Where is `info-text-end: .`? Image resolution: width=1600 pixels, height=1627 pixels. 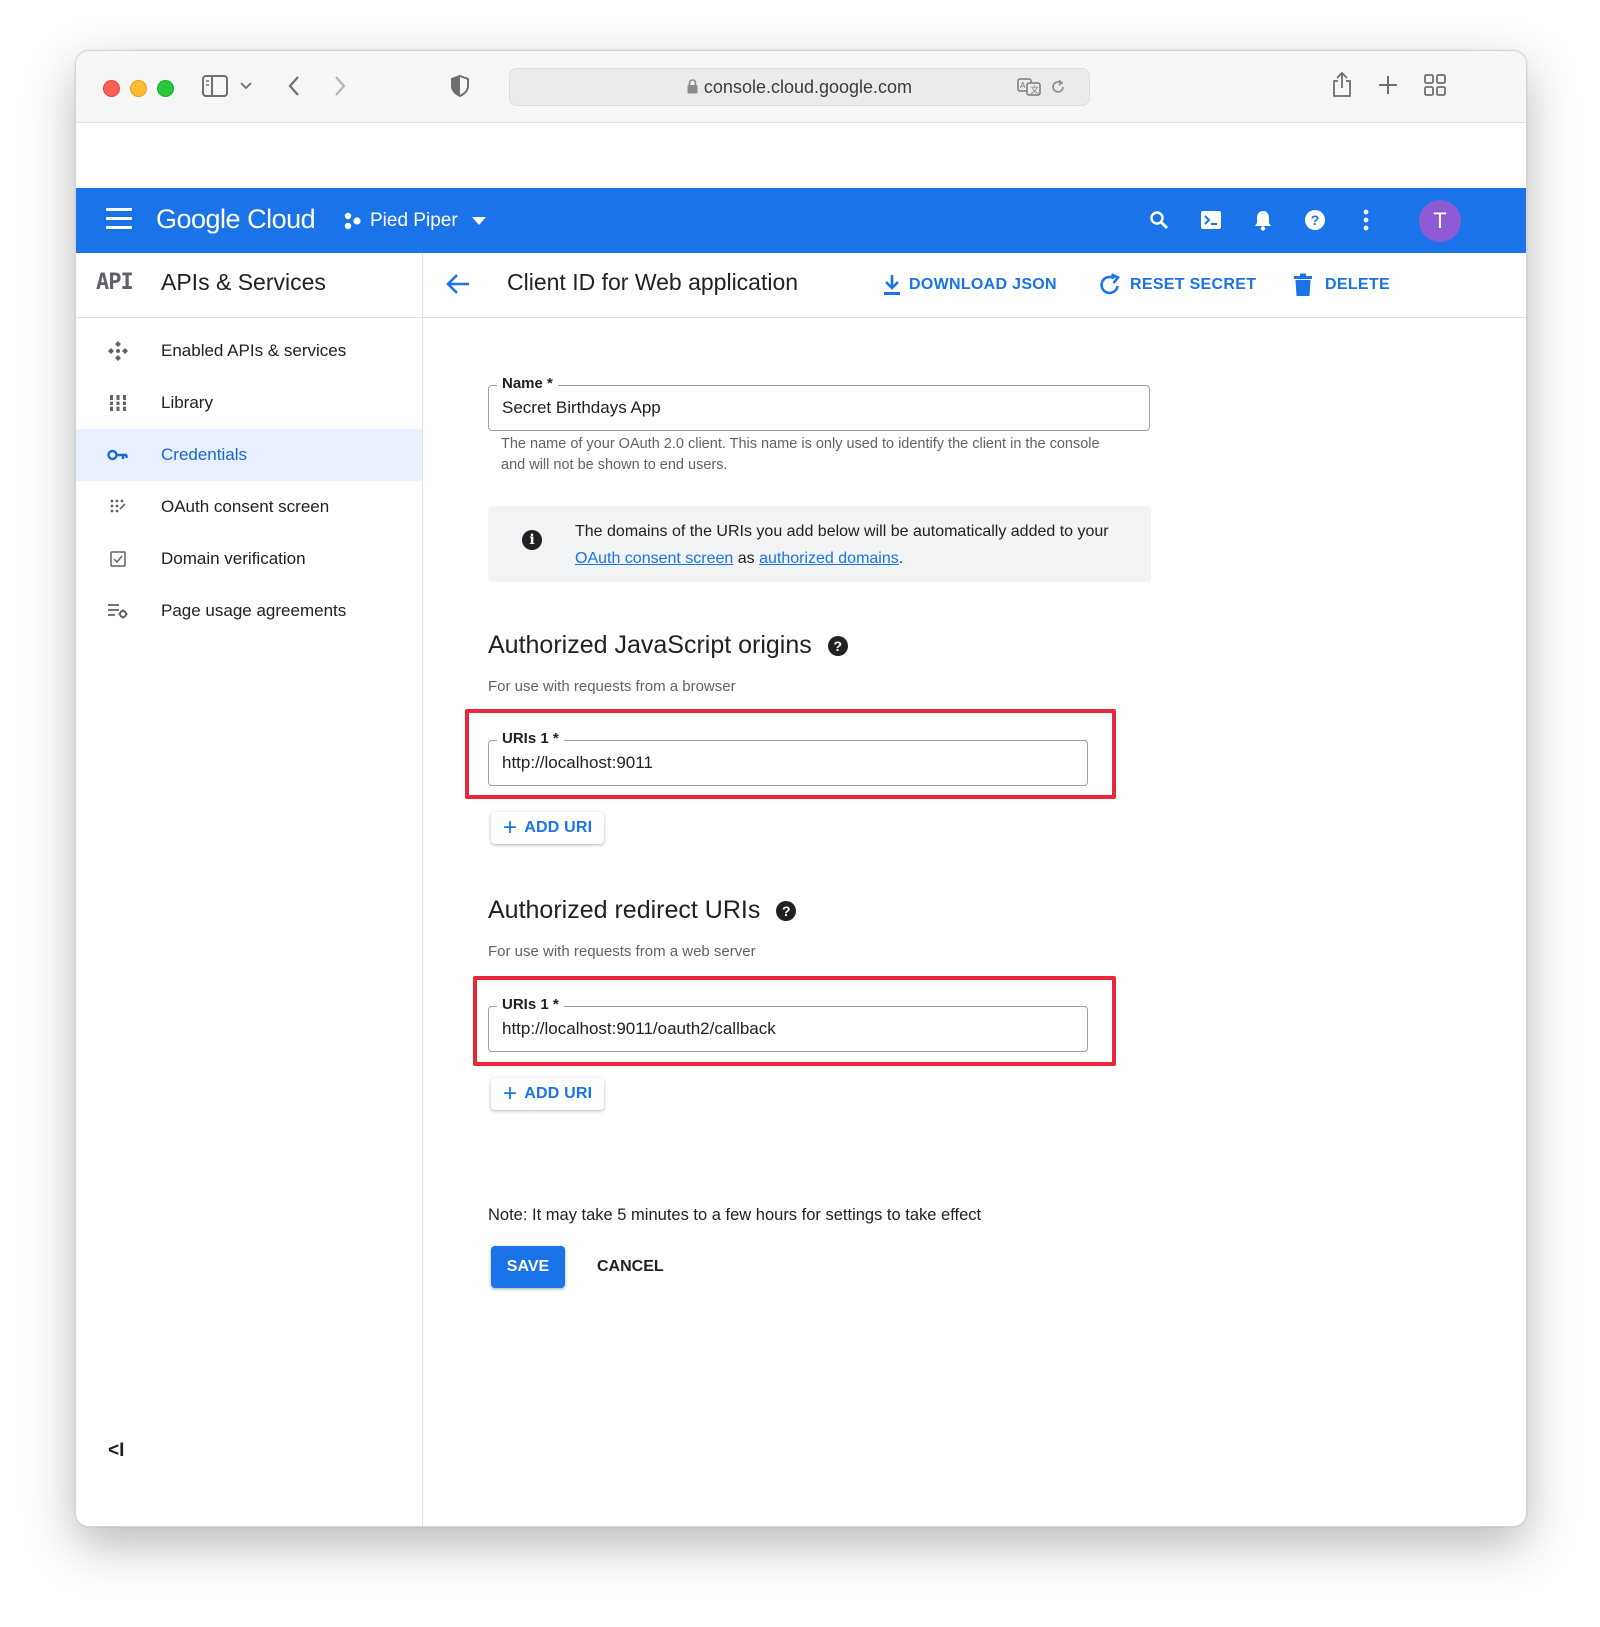
info-text-end: . is located at coordinates (901, 558).